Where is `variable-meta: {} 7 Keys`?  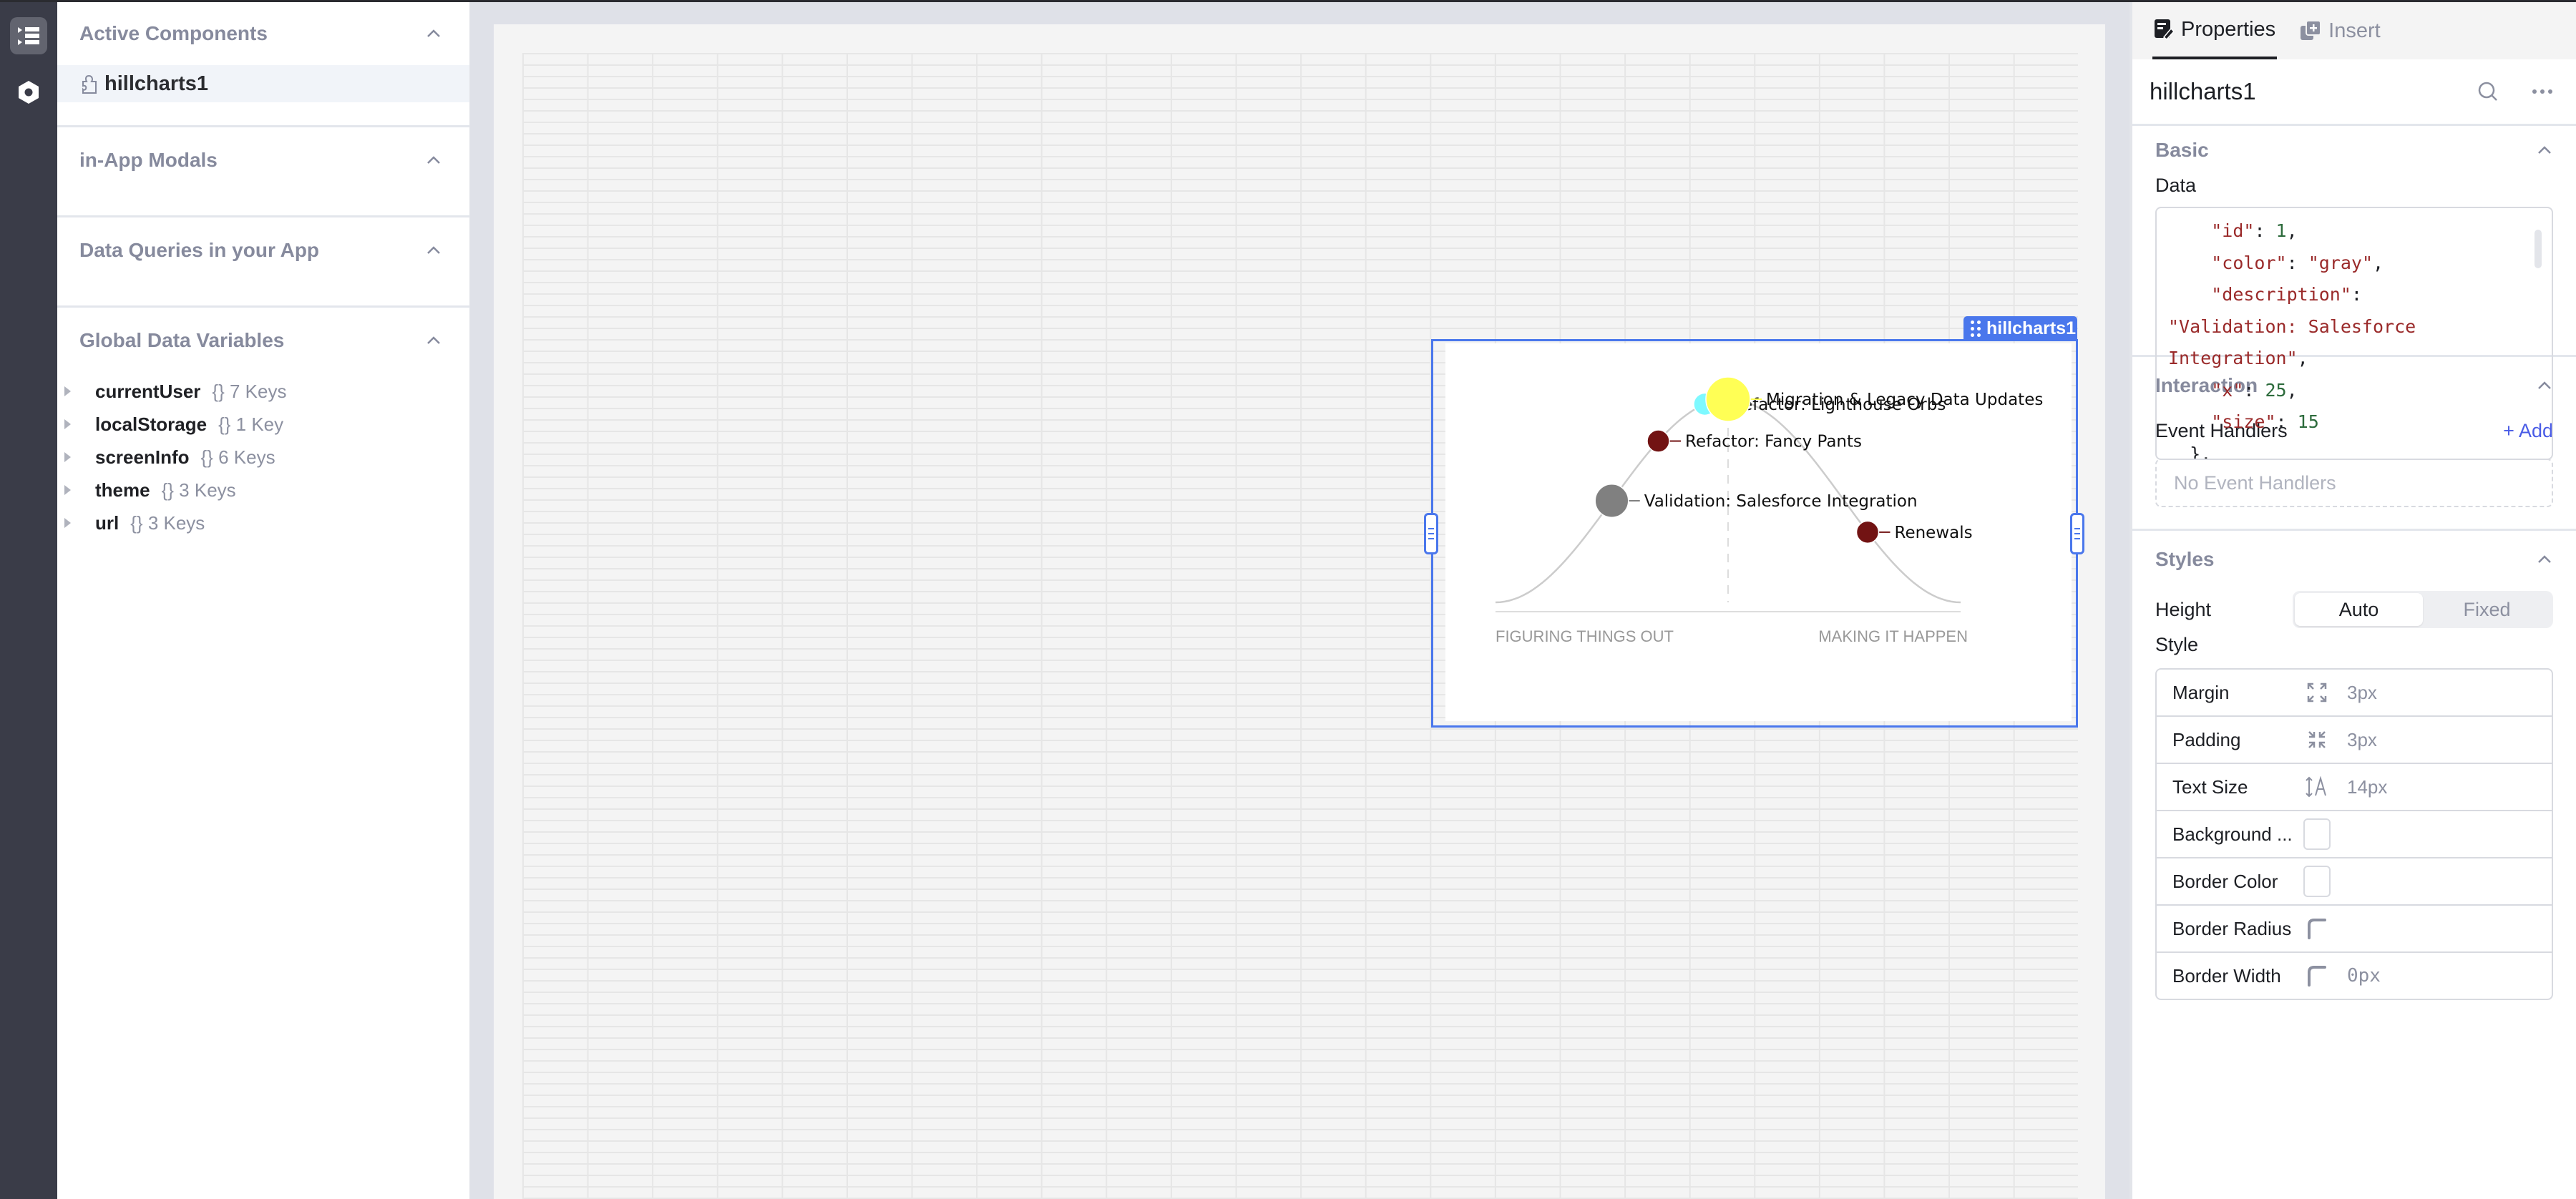
variable-meta: {} 7 Keys is located at coordinates (249, 391).